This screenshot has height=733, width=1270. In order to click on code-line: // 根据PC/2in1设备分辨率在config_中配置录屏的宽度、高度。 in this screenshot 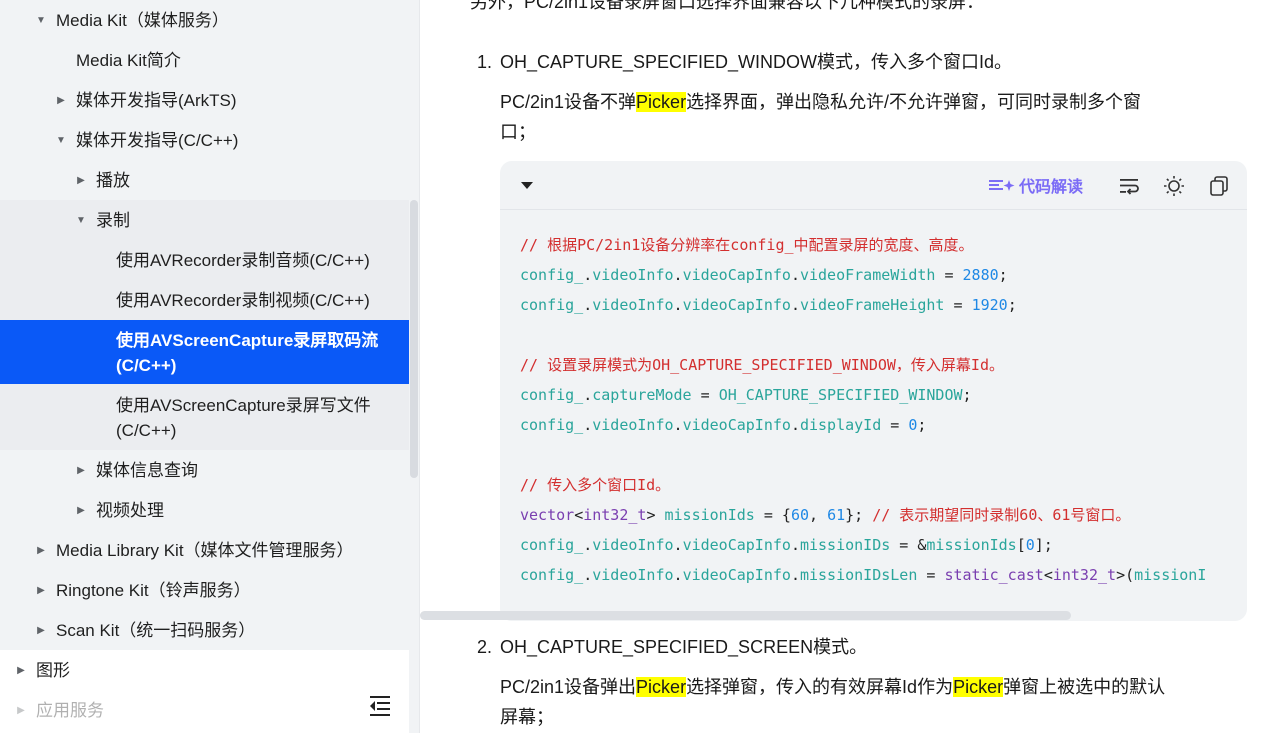, I will do `click(747, 245)`.